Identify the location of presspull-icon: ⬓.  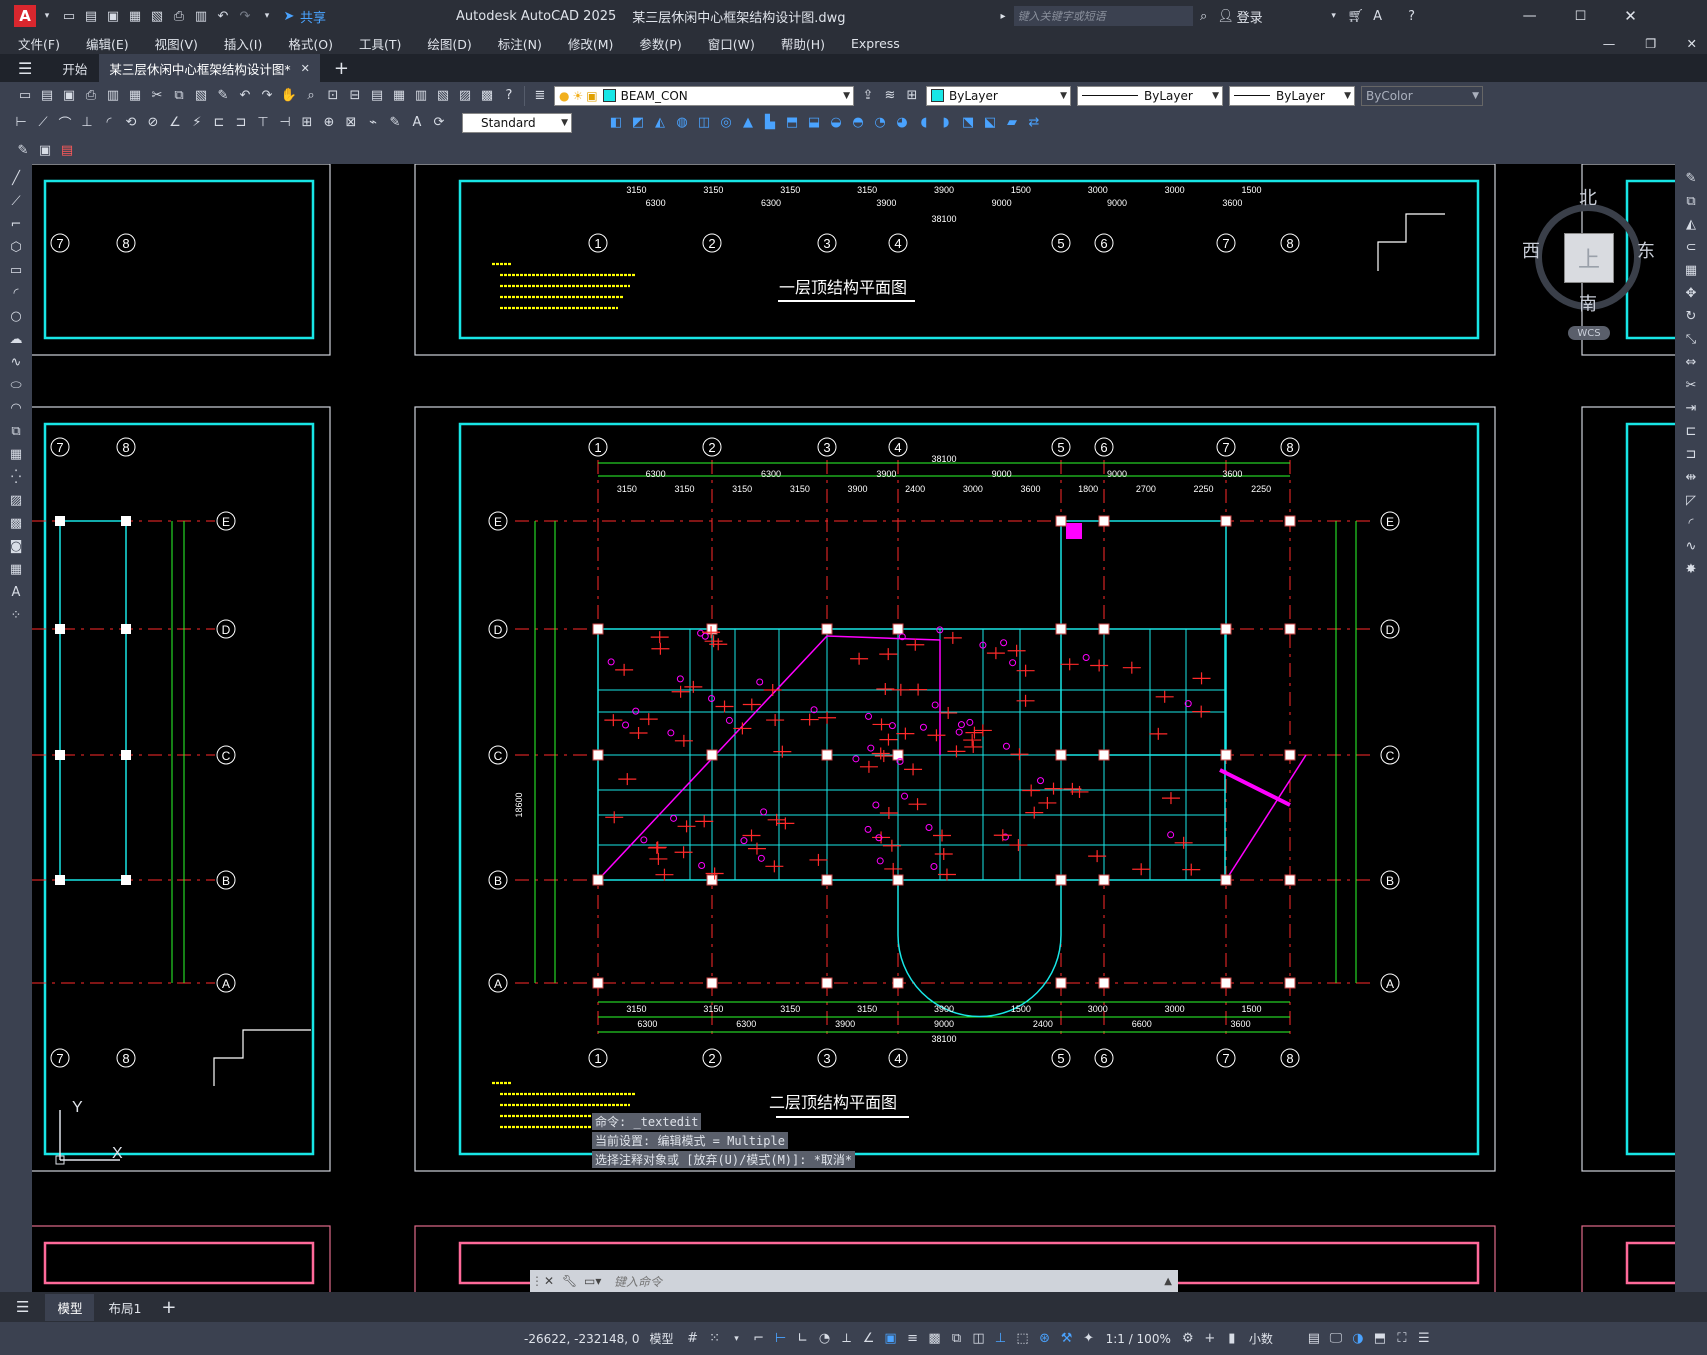
(814, 123).